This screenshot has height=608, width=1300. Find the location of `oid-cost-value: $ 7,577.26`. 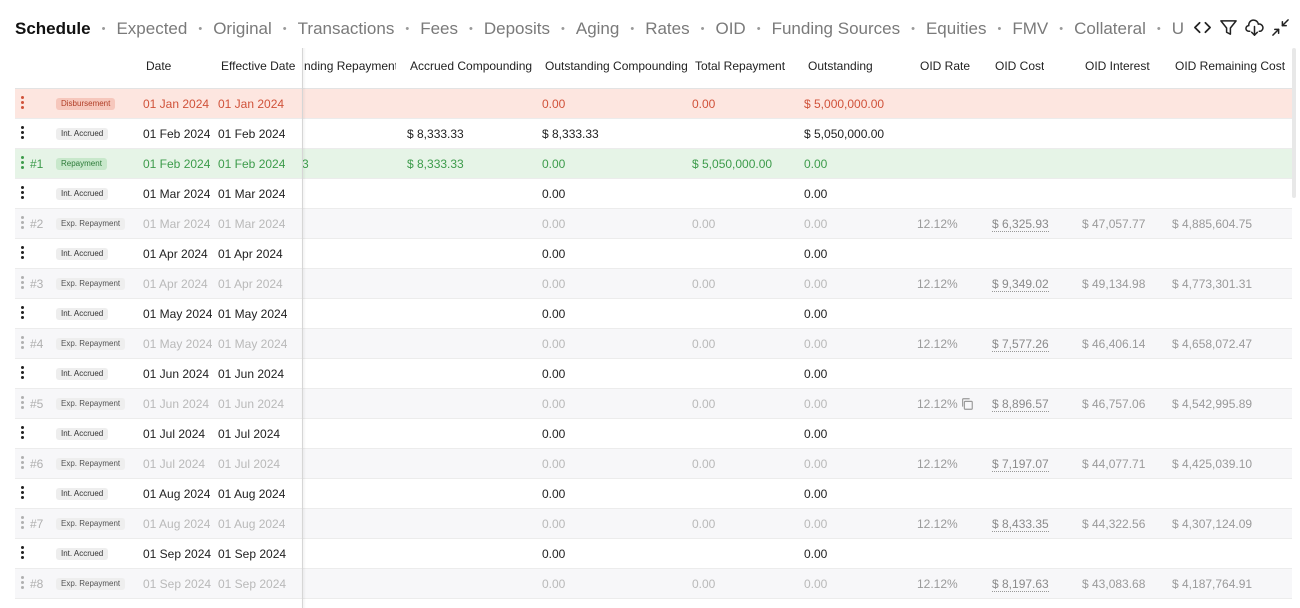

oid-cost-value: $ 7,577.26 is located at coordinates (1020, 344).